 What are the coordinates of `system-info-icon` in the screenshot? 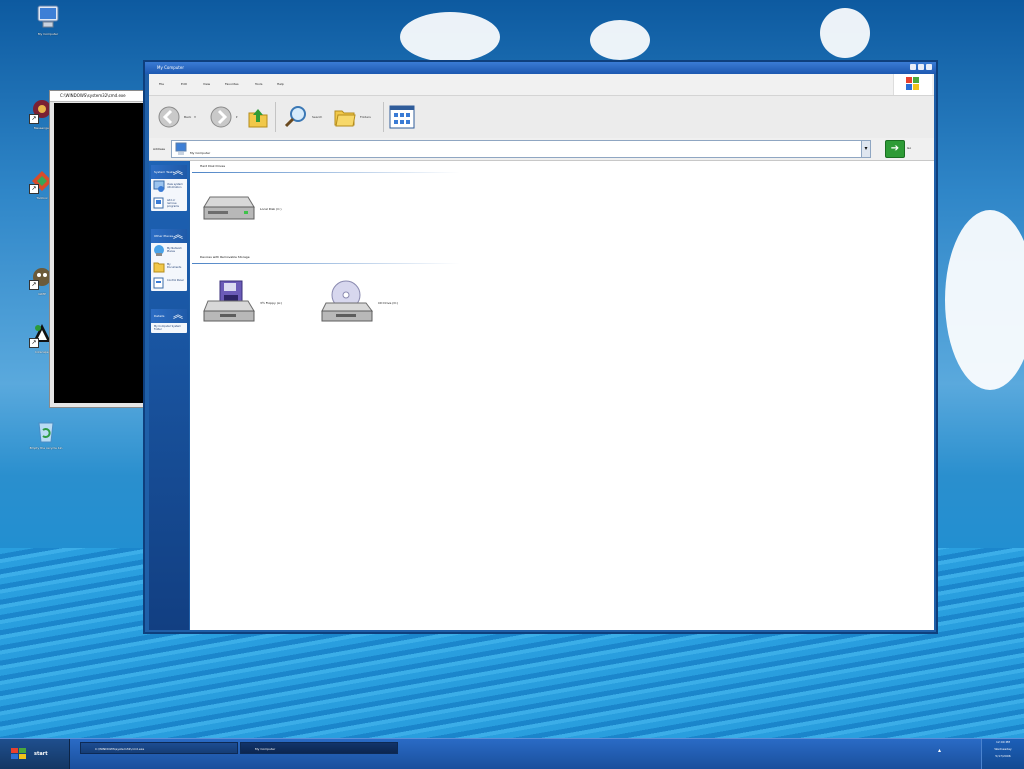 It's located at (159, 186).